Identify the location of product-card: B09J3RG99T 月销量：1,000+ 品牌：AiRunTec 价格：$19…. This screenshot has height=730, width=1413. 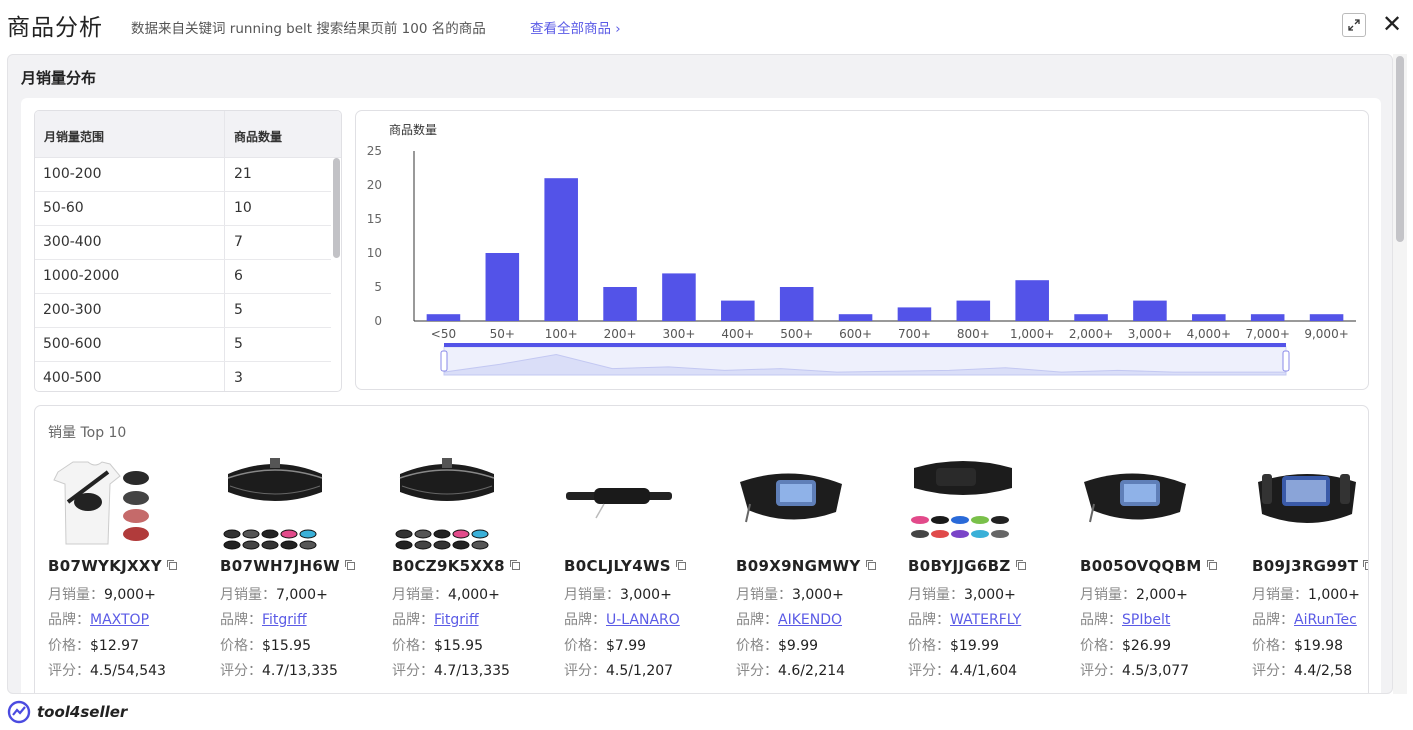
(1310, 573).